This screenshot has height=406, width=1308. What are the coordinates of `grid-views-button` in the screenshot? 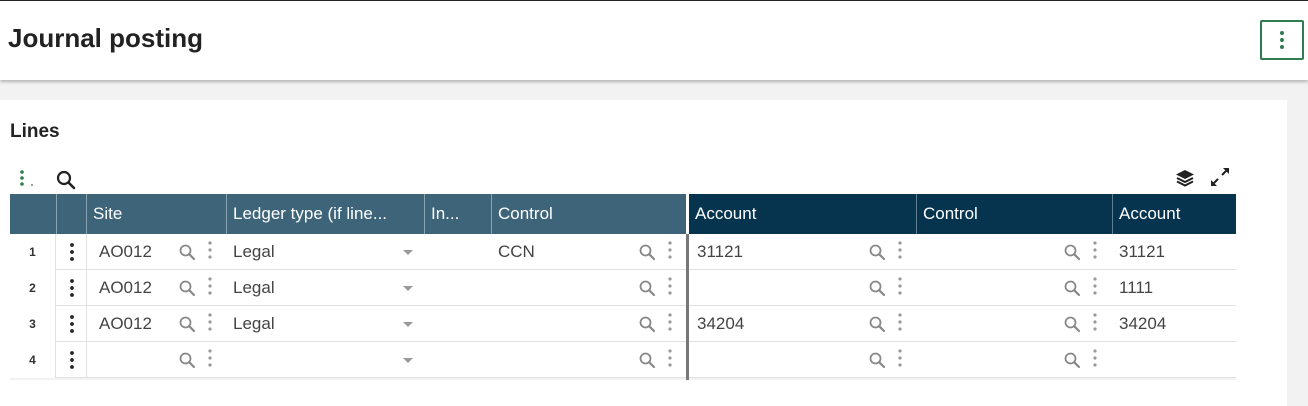 It's located at (1185, 178).